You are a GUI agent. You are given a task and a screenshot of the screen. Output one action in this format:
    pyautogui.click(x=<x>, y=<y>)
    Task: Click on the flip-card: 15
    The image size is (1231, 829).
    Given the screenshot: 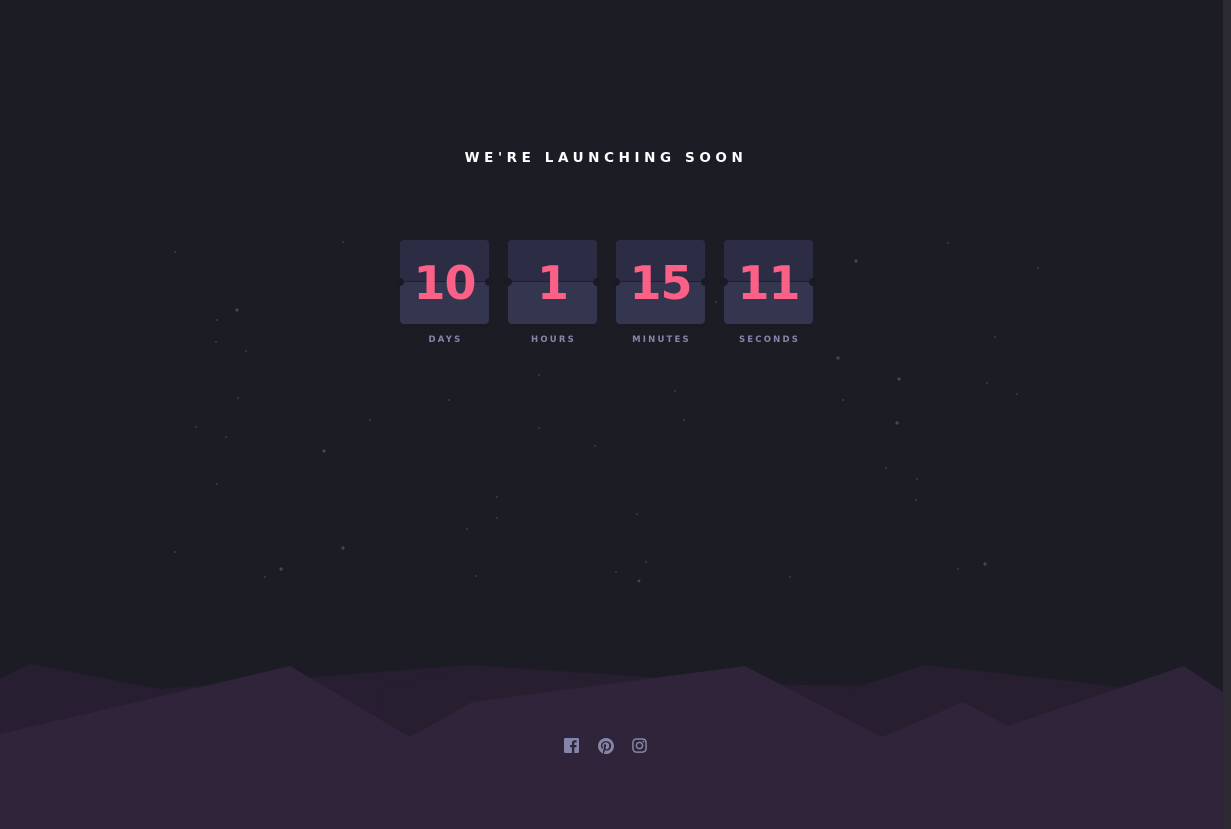 What is the action you would take?
    pyautogui.click(x=660, y=282)
    